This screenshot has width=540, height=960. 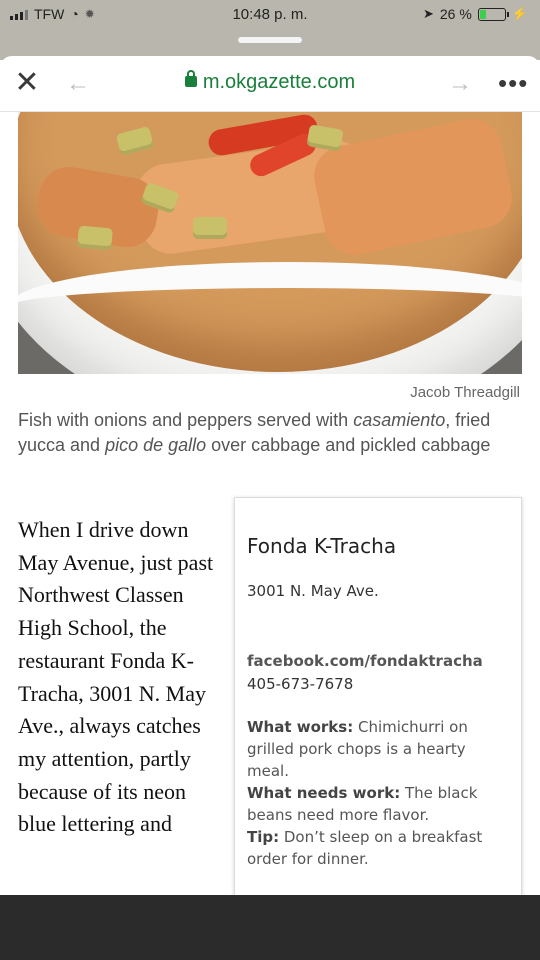 I want to click on status-bar: TFW ◔ ✹ 10:48 p. m. ➤ 26 % ⚡, so click(x=270, y=30).